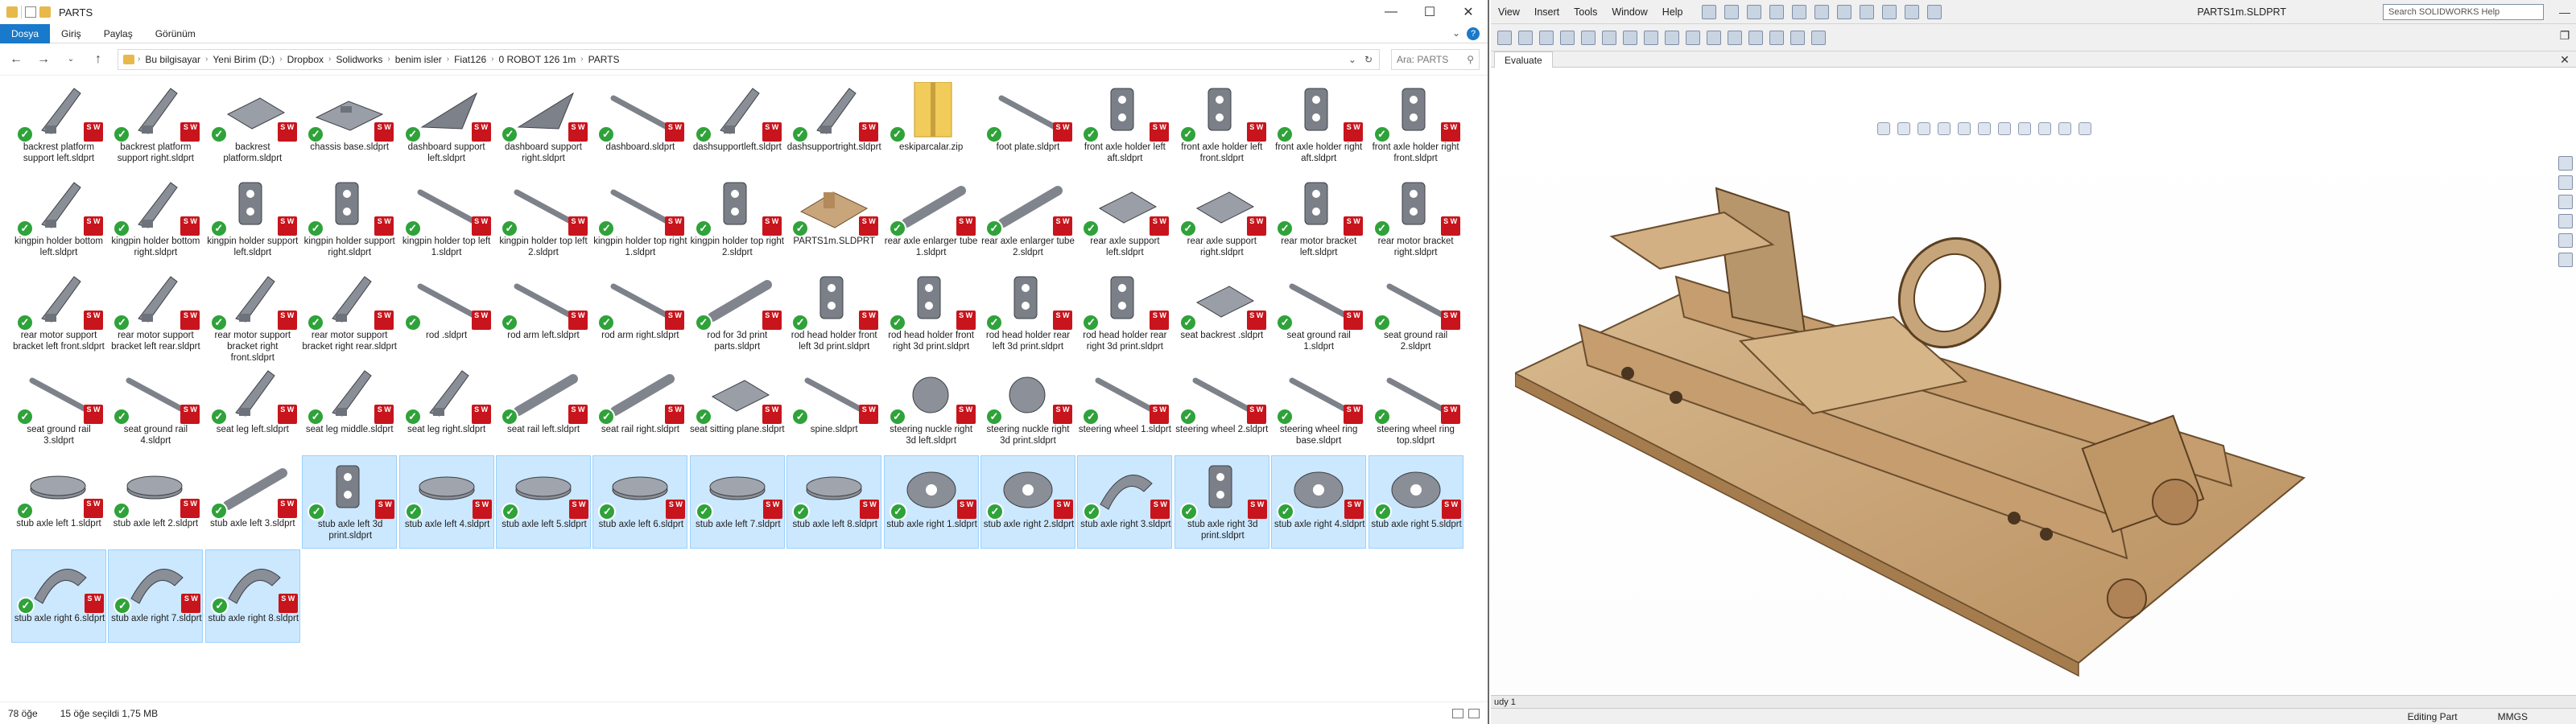 The image size is (2576, 724). Describe the element at coordinates (252, 408) in the screenshot. I see `file-item: ✓ S Wseat leg left.sldprt` at that location.